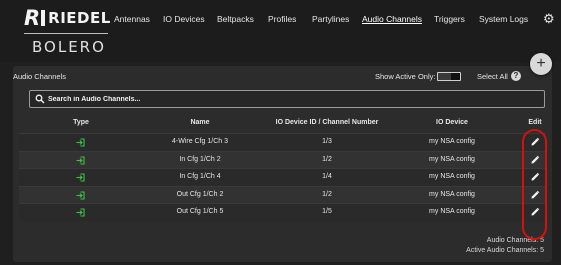  Describe the element at coordinates (327, 141) in the screenshot. I see `device-channel-number: 1/3` at that location.